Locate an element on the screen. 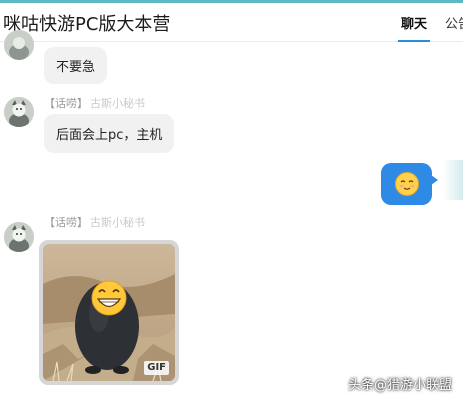 The height and width of the screenshot is (401, 463). message-bubble: 后面会上pc，主机 is located at coordinates (109, 133).